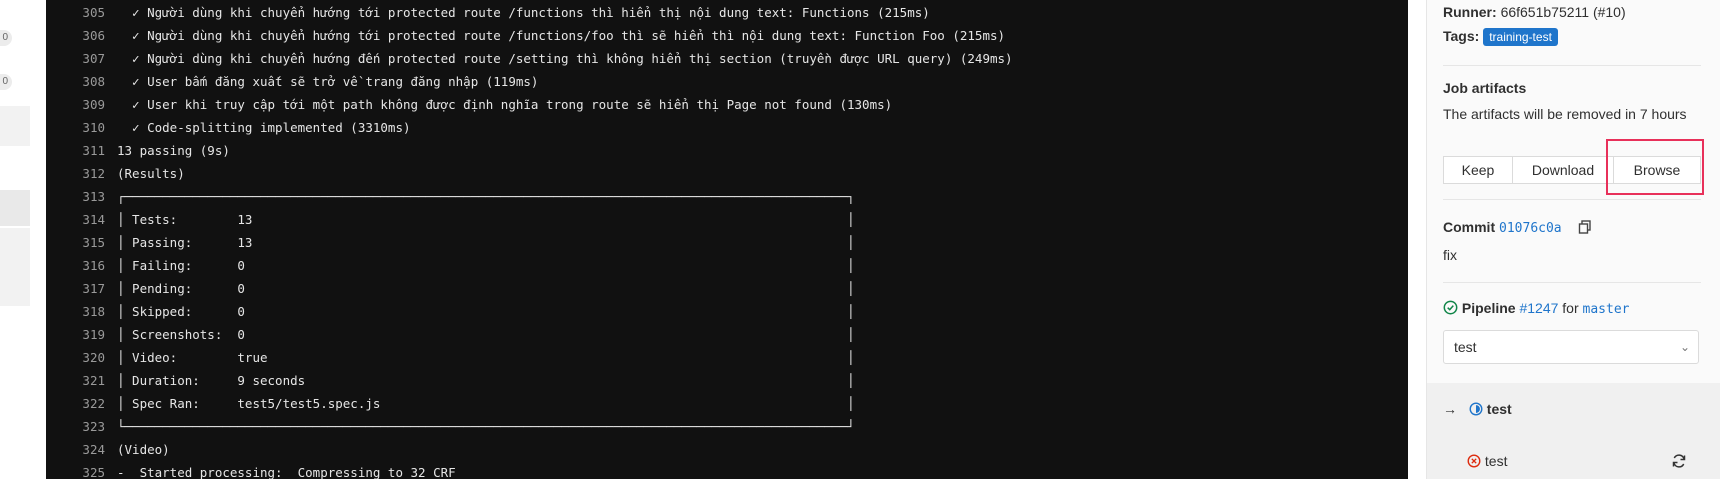 This screenshot has width=1720, height=479. I want to click on line-number: 324, so click(75, 449).